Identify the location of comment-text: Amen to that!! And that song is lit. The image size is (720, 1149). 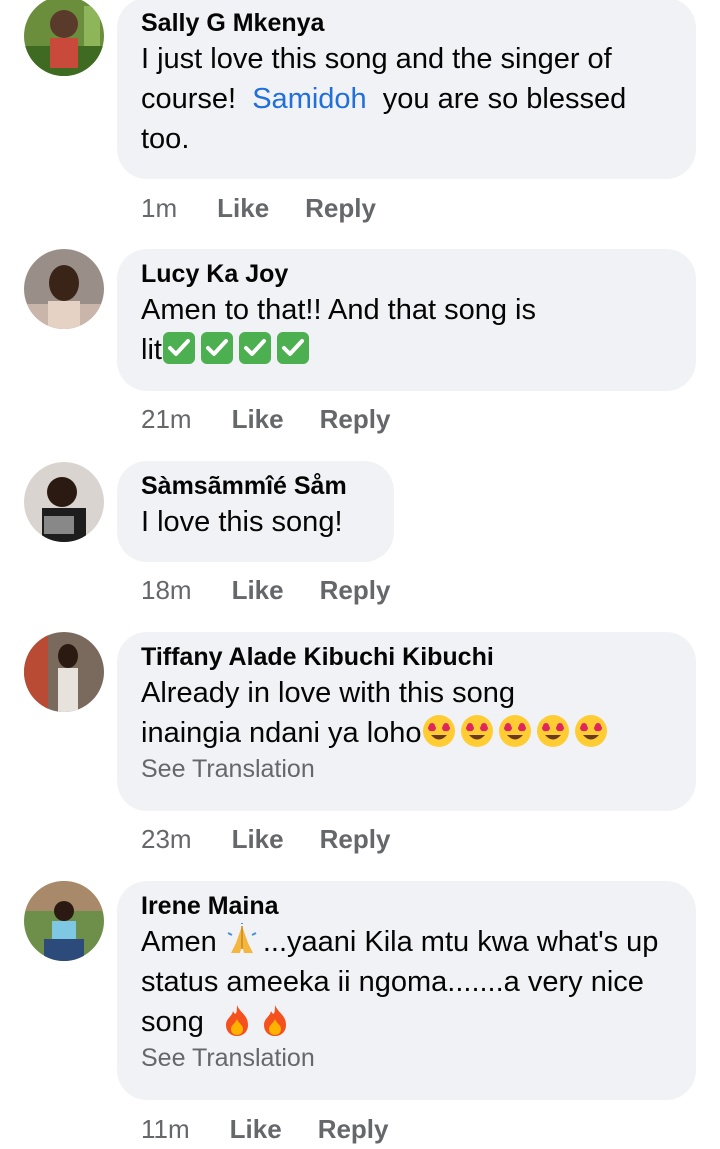
(406, 330).